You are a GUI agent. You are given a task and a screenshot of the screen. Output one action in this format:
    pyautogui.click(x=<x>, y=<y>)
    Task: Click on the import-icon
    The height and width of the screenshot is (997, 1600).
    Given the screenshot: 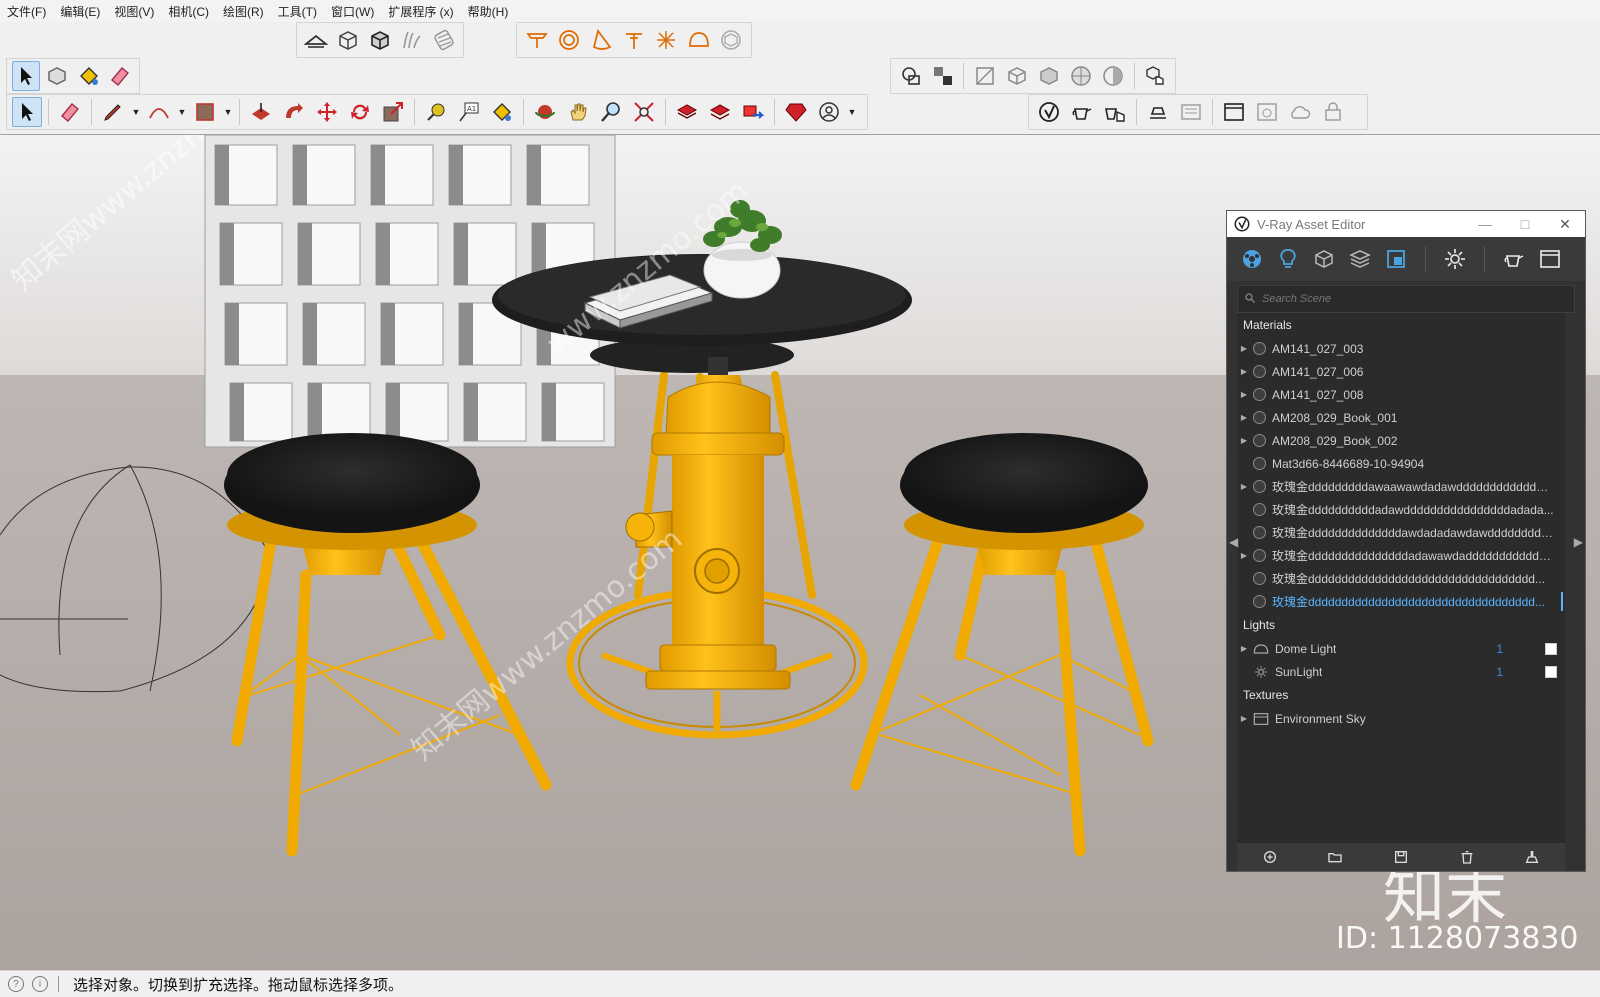 What is the action you would take?
    pyautogui.click(x=1270, y=857)
    